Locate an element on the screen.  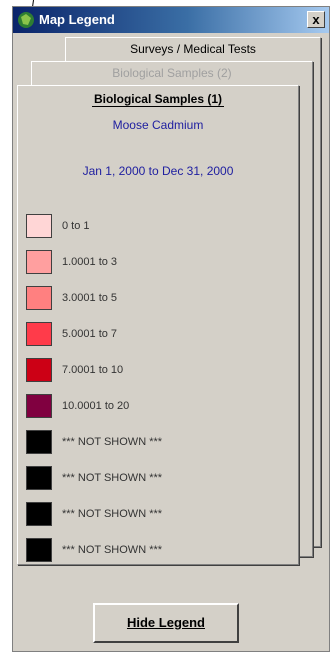
legend-item-label: 0 to 1 is located at coordinates (76, 226).